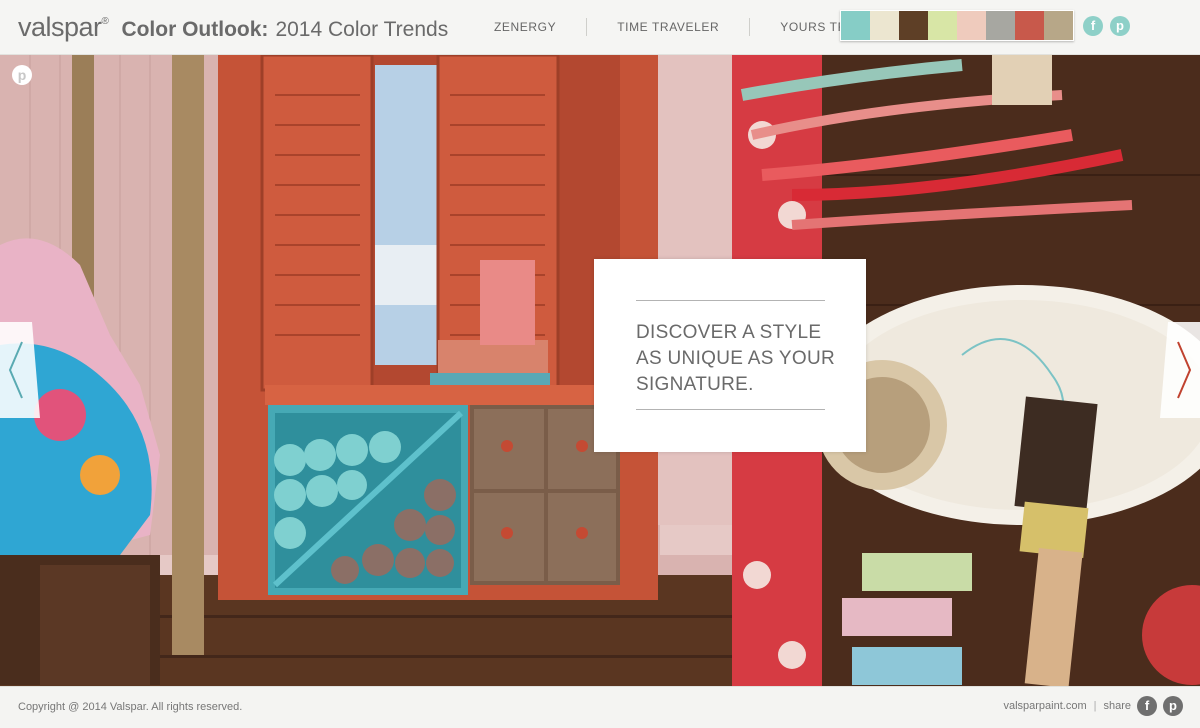  I want to click on page-title-bold: Color Outlook:, so click(195, 29).